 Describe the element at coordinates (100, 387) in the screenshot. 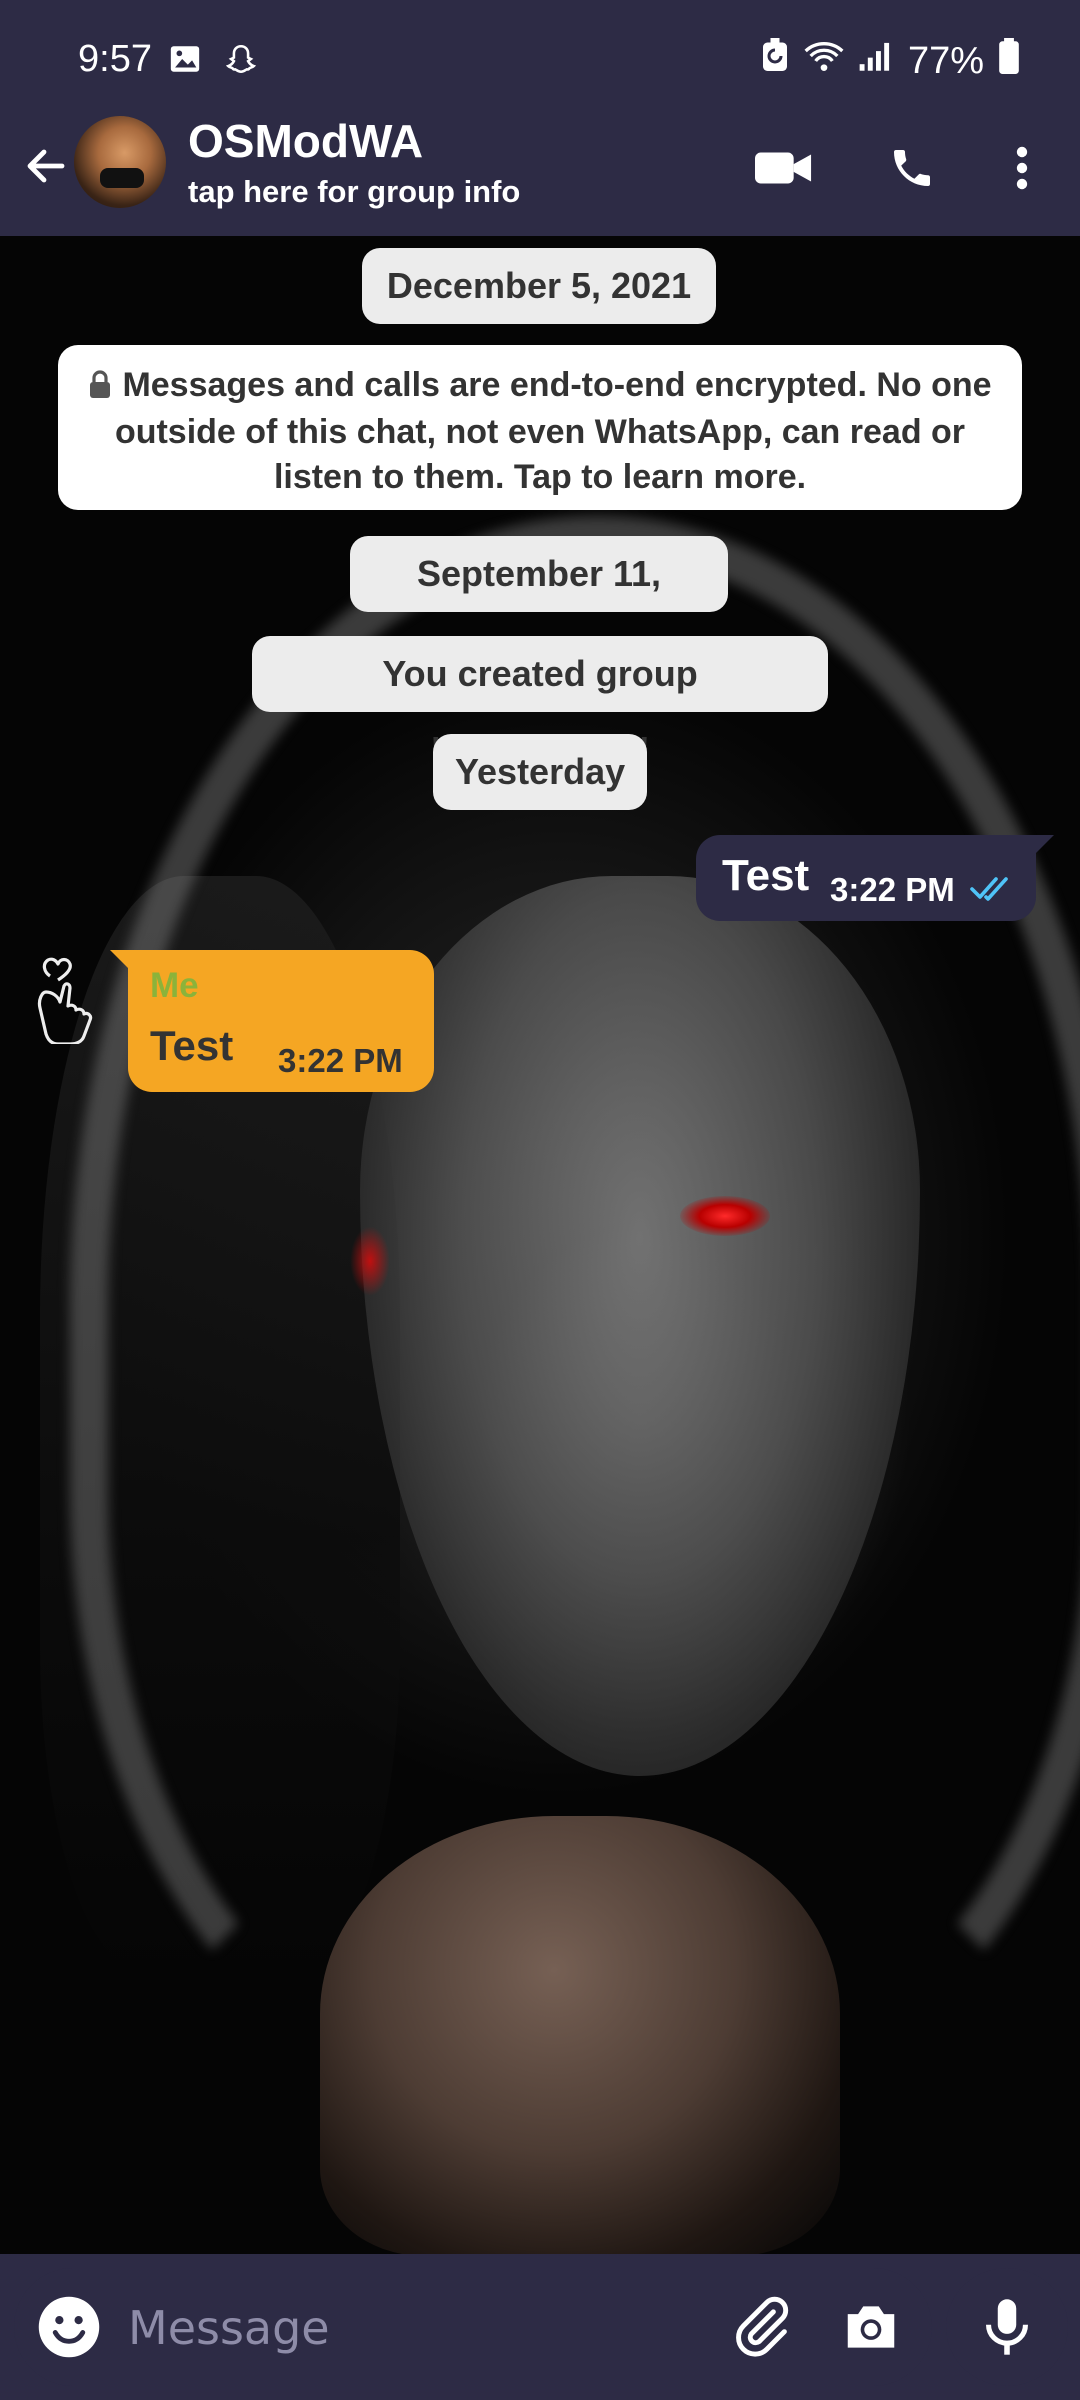

I see `lock-icon` at that location.